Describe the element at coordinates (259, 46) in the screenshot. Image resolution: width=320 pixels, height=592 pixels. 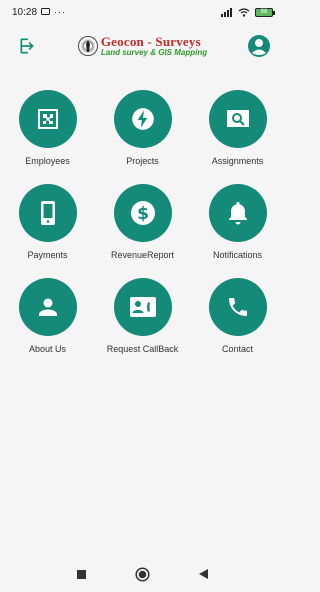
I see `account-icon` at that location.